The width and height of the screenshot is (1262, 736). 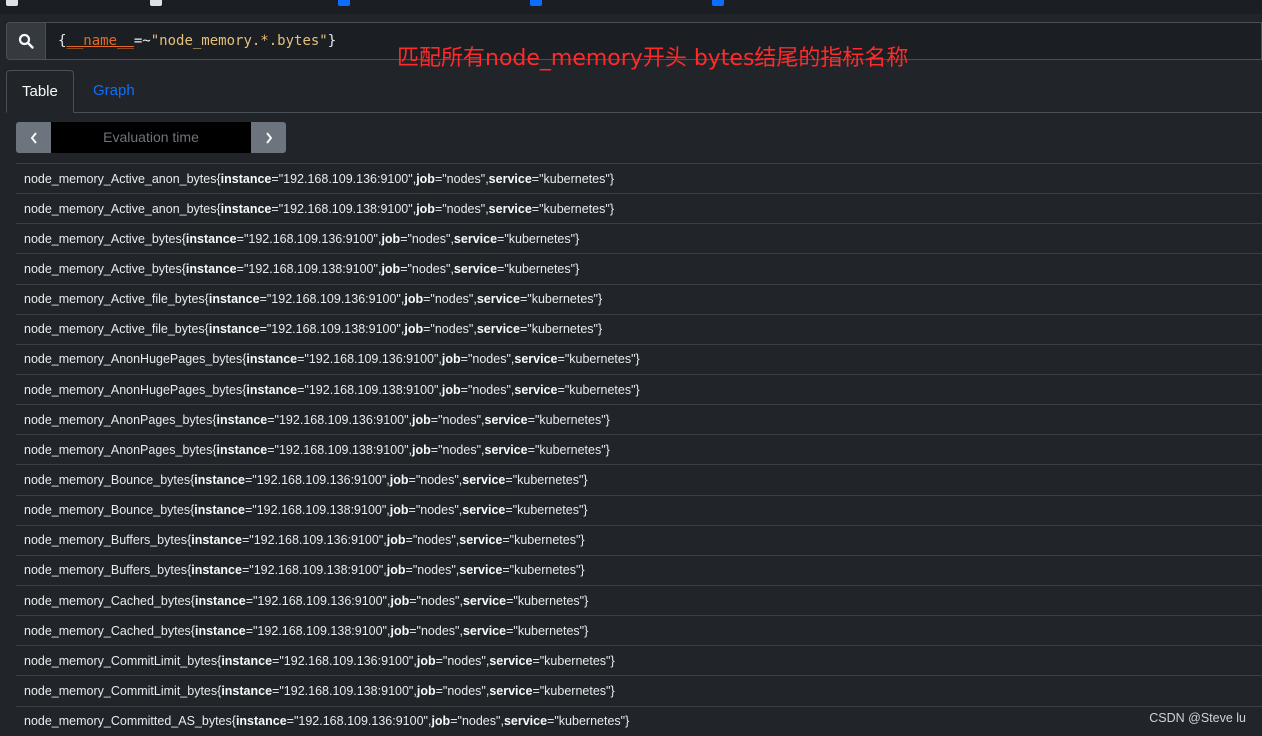 What do you see at coordinates (114, 91) in the screenshot?
I see `tab-graph: Graph` at bounding box center [114, 91].